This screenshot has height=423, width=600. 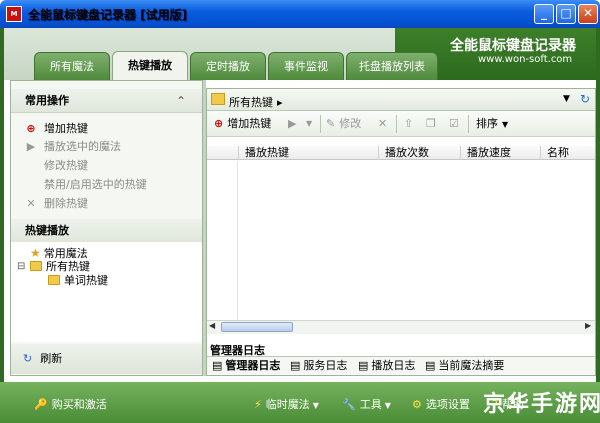 What do you see at coordinates (2, 225) in the screenshot?
I see `window-frame-left` at bounding box center [2, 225].